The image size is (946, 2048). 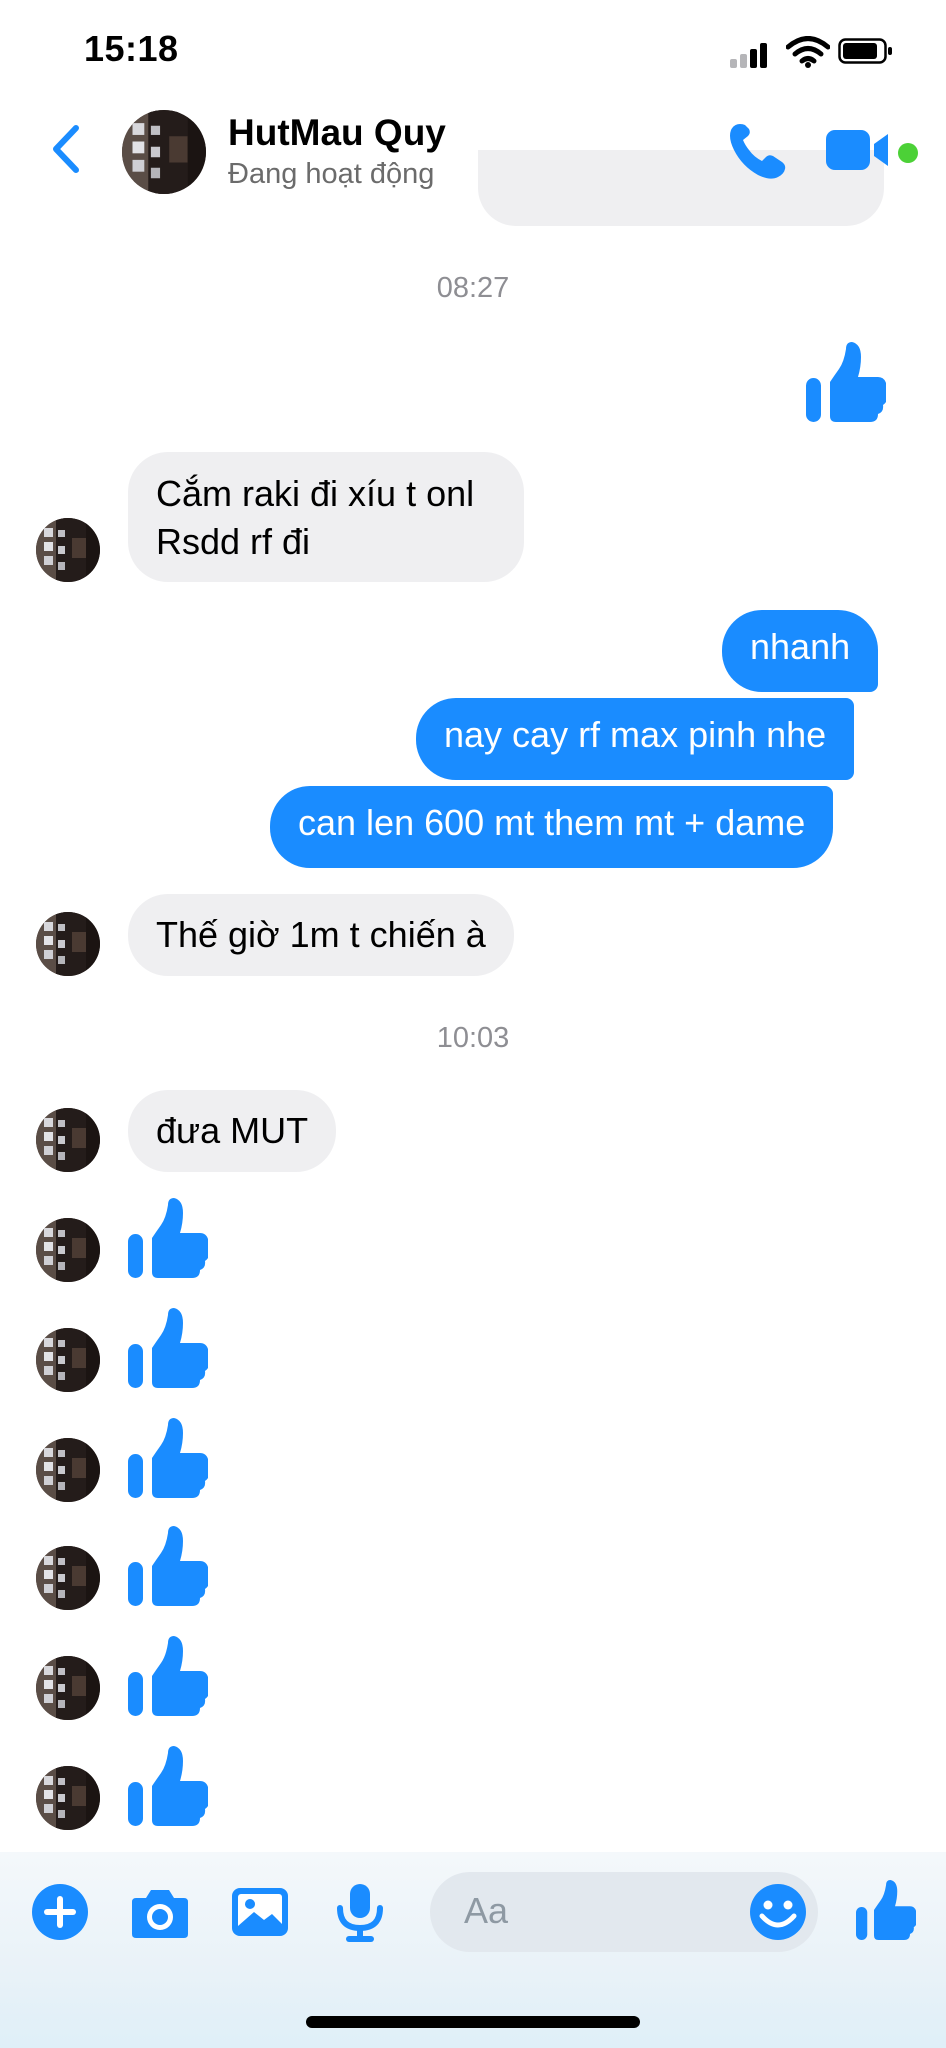 I want to click on battery-icon, so click(x=865, y=51).